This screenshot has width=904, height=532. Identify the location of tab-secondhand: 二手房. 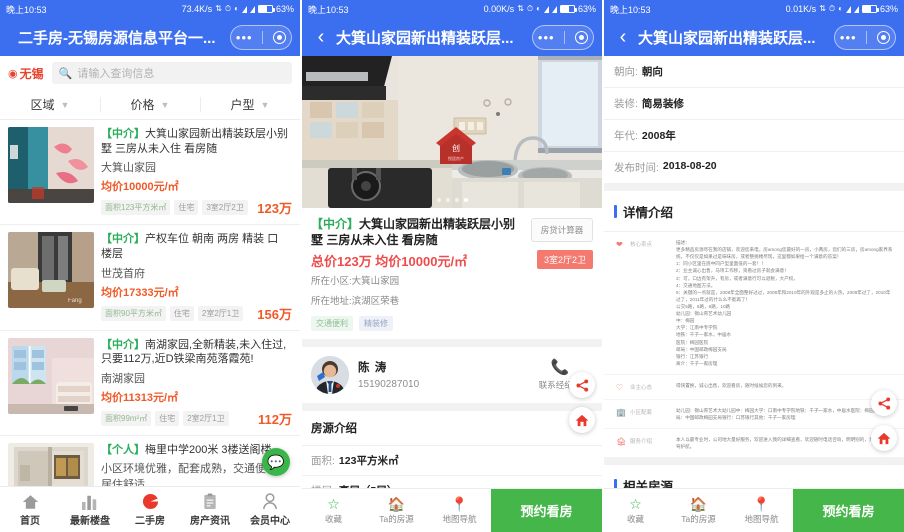
(150, 509).